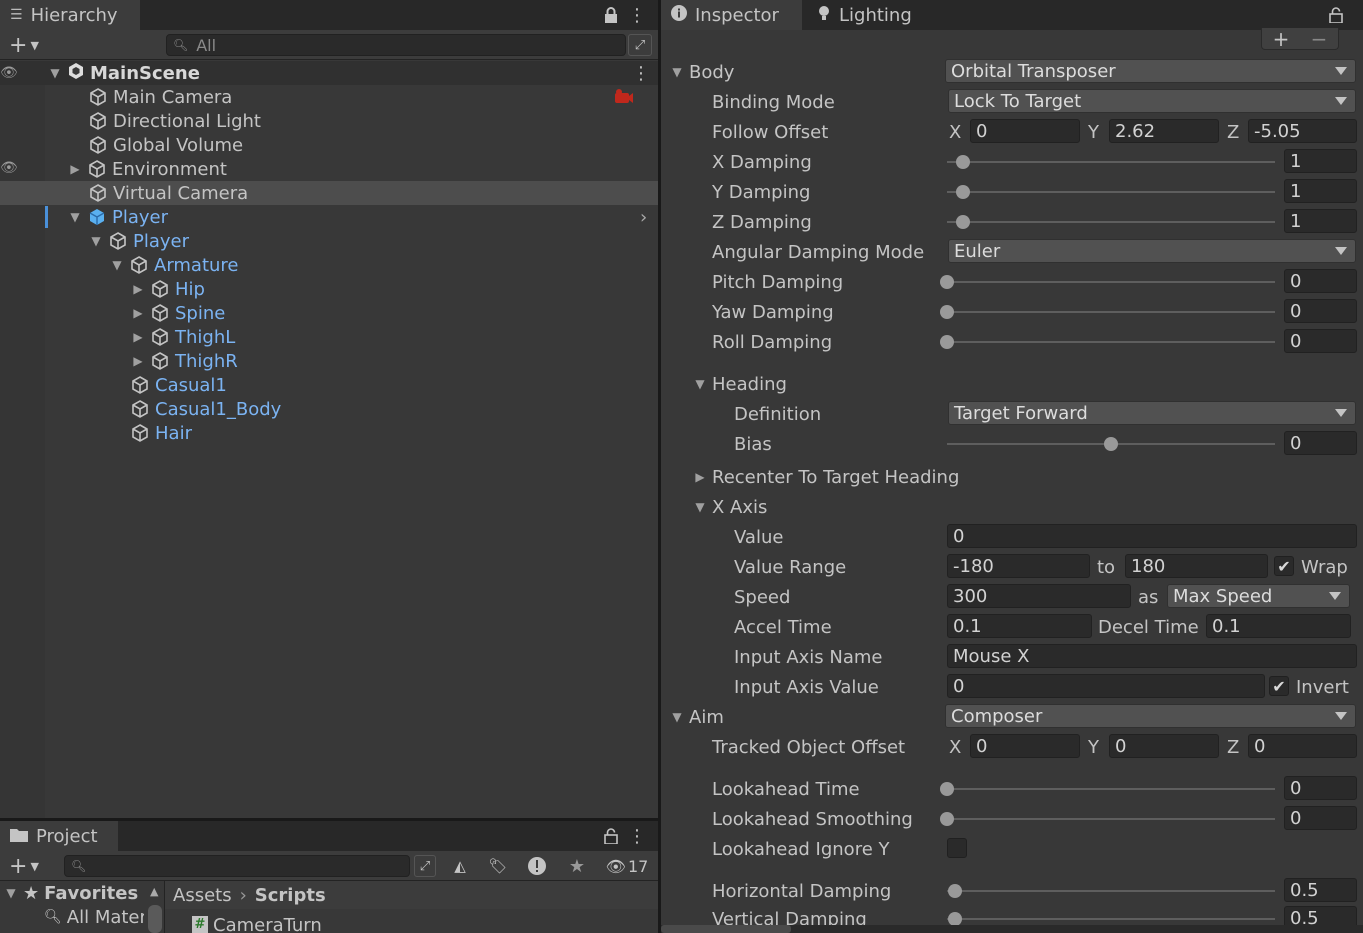  Describe the element at coordinates (1278, 626) in the screenshot. I see `decel-time-field: 0.1` at that location.